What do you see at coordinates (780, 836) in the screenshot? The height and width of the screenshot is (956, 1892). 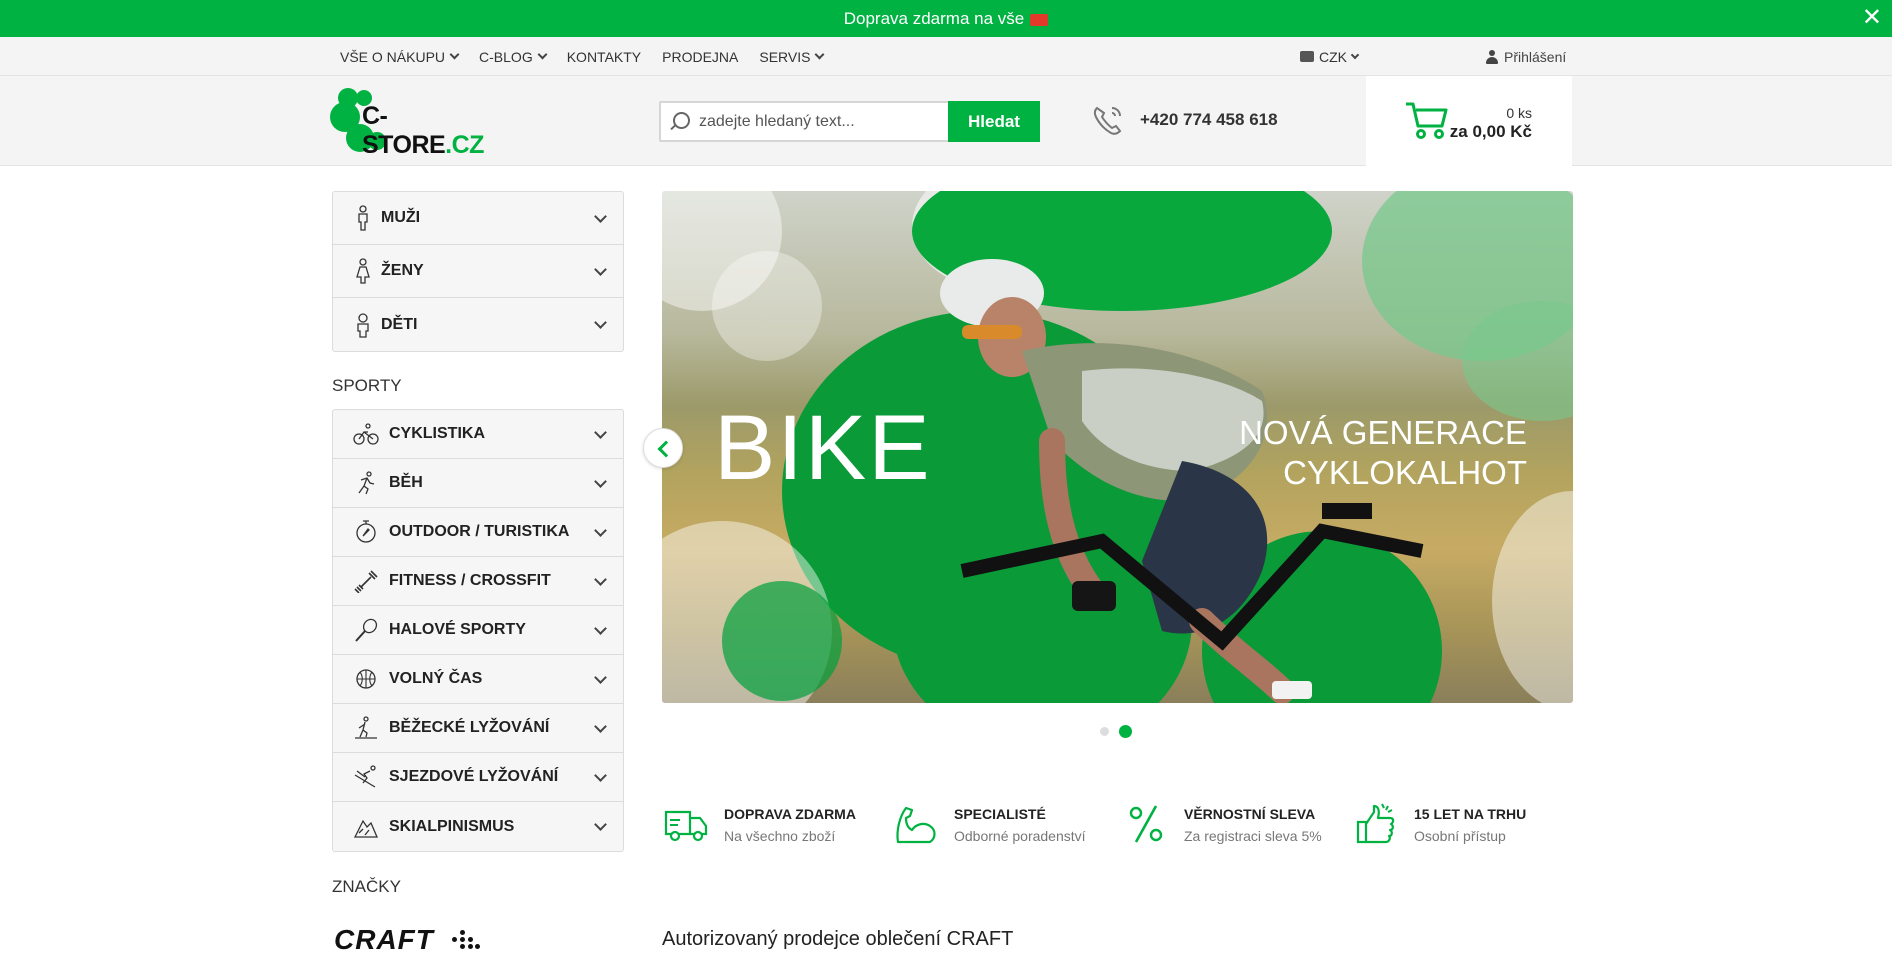 I see `feature-subtitle: Na všechno zboží` at bounding box center [780, 836].